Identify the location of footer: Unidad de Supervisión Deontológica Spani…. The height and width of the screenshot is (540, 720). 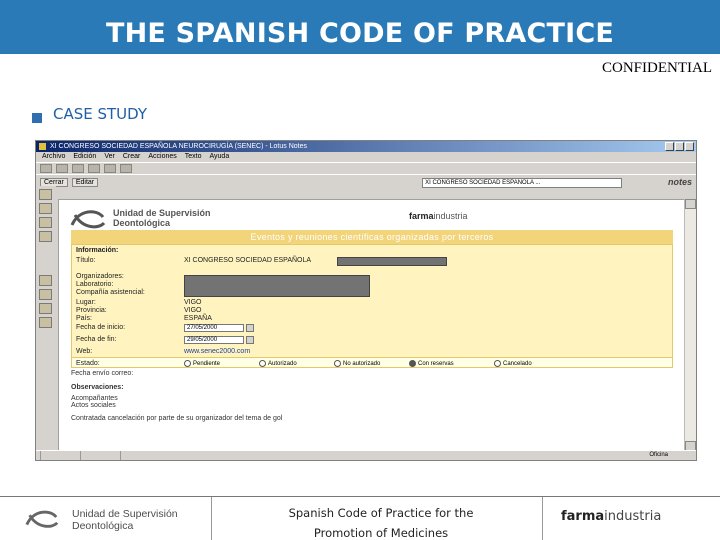
(360, 518).